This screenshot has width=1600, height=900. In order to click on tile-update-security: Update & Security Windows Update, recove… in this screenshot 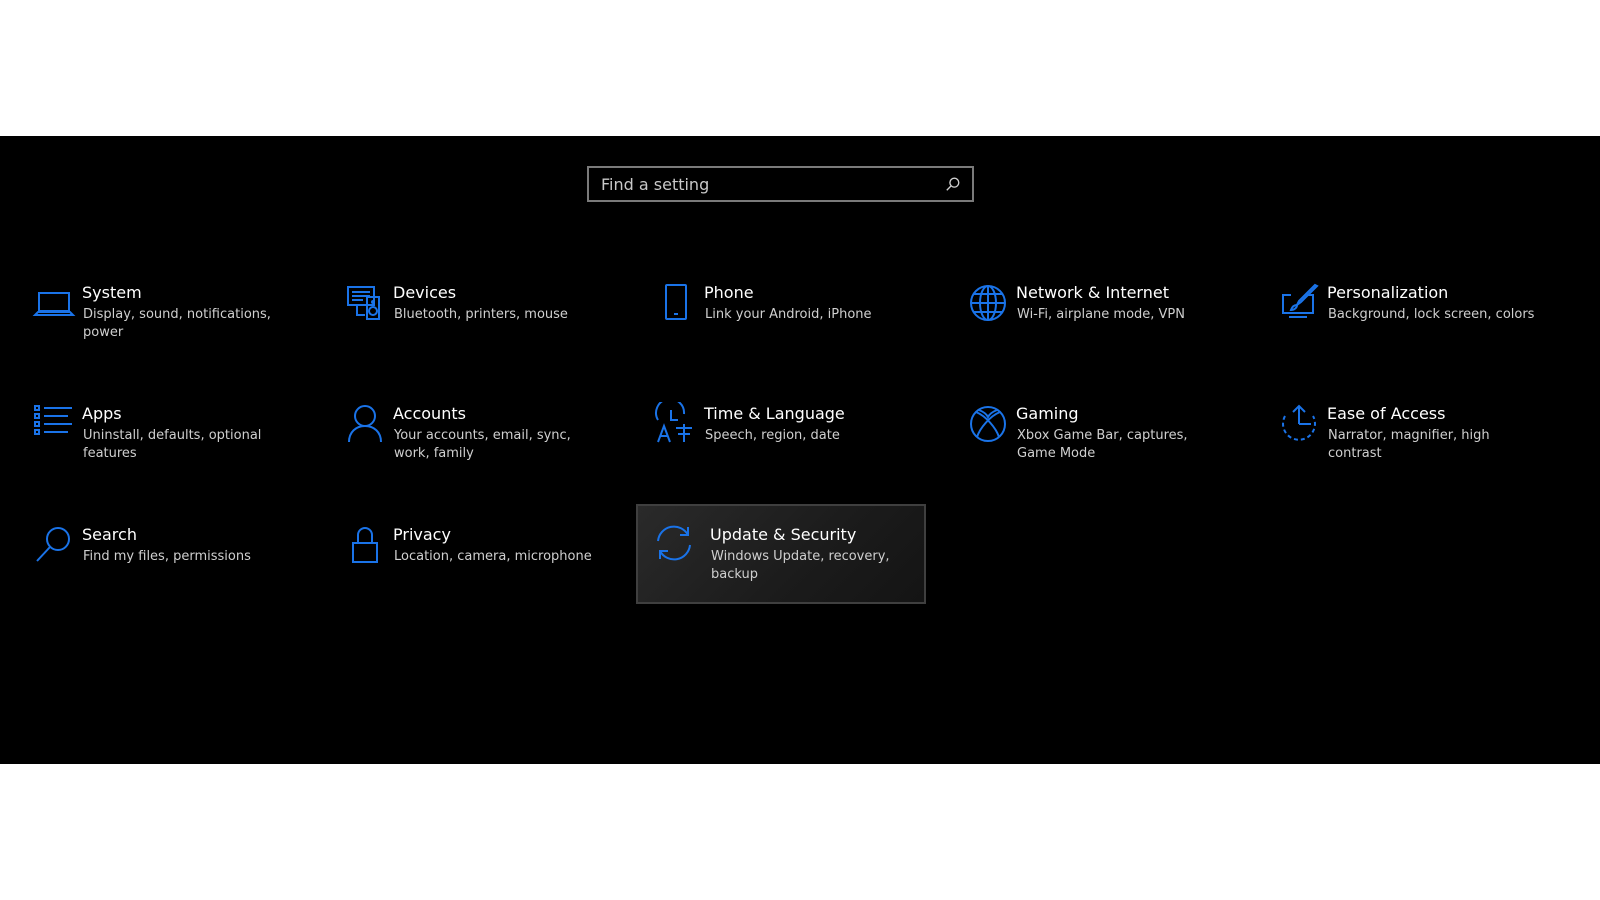, I will do `click(781, 554)`.